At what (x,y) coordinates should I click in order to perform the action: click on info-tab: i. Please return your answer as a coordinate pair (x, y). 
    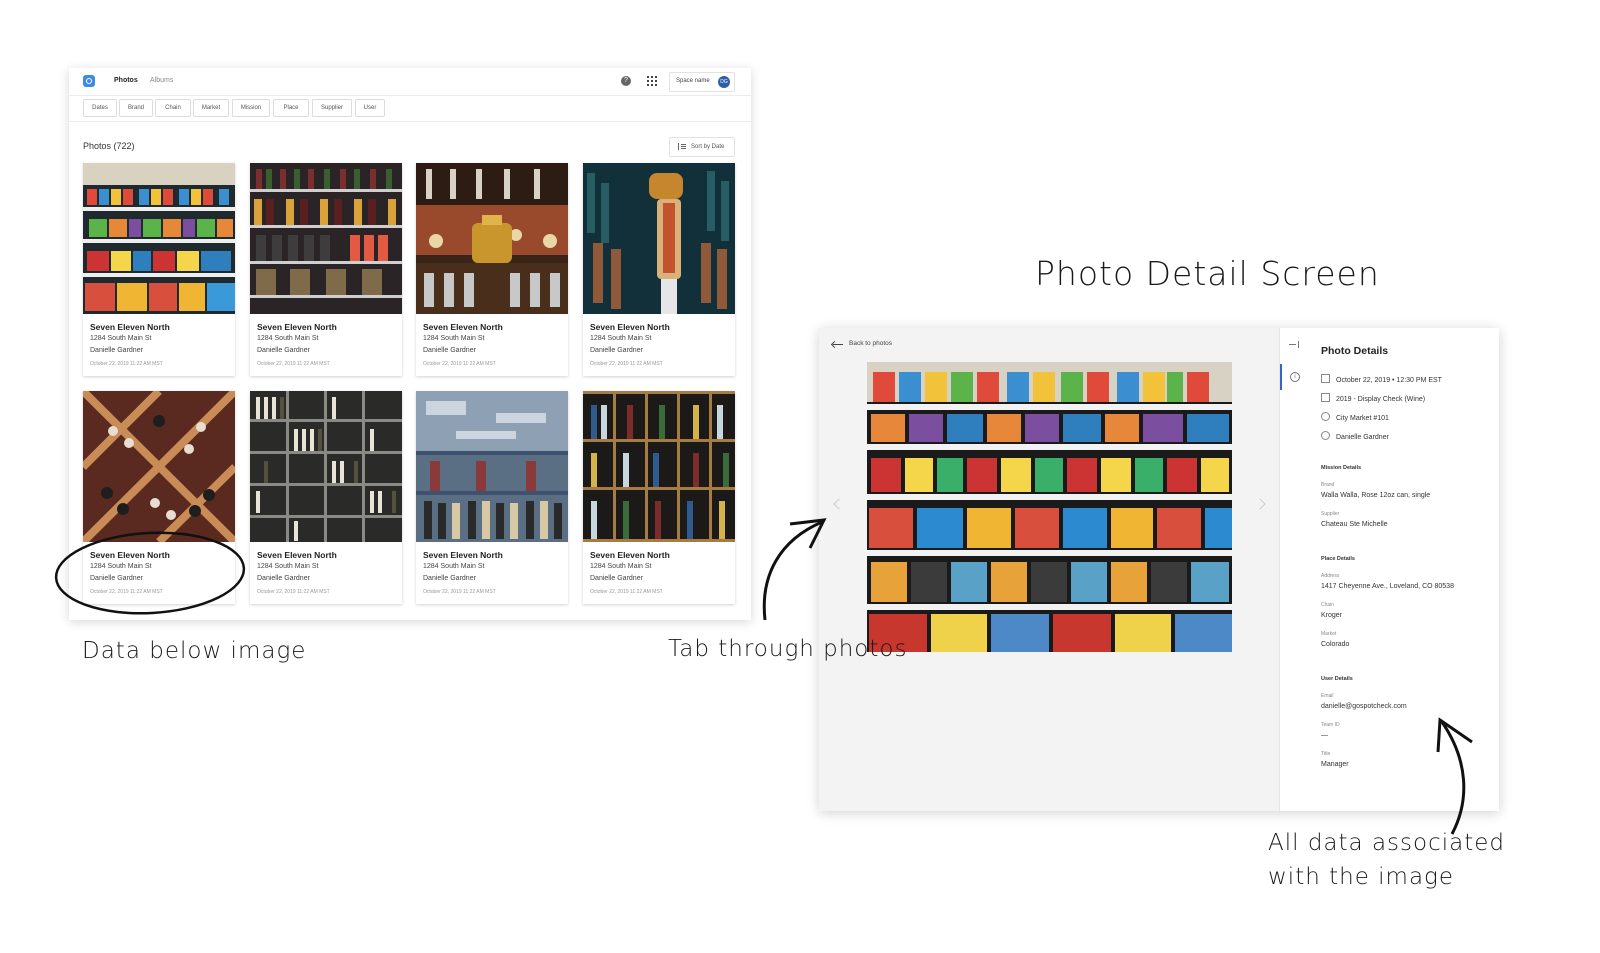
    Looking at the image, I should click on (1294, 377).